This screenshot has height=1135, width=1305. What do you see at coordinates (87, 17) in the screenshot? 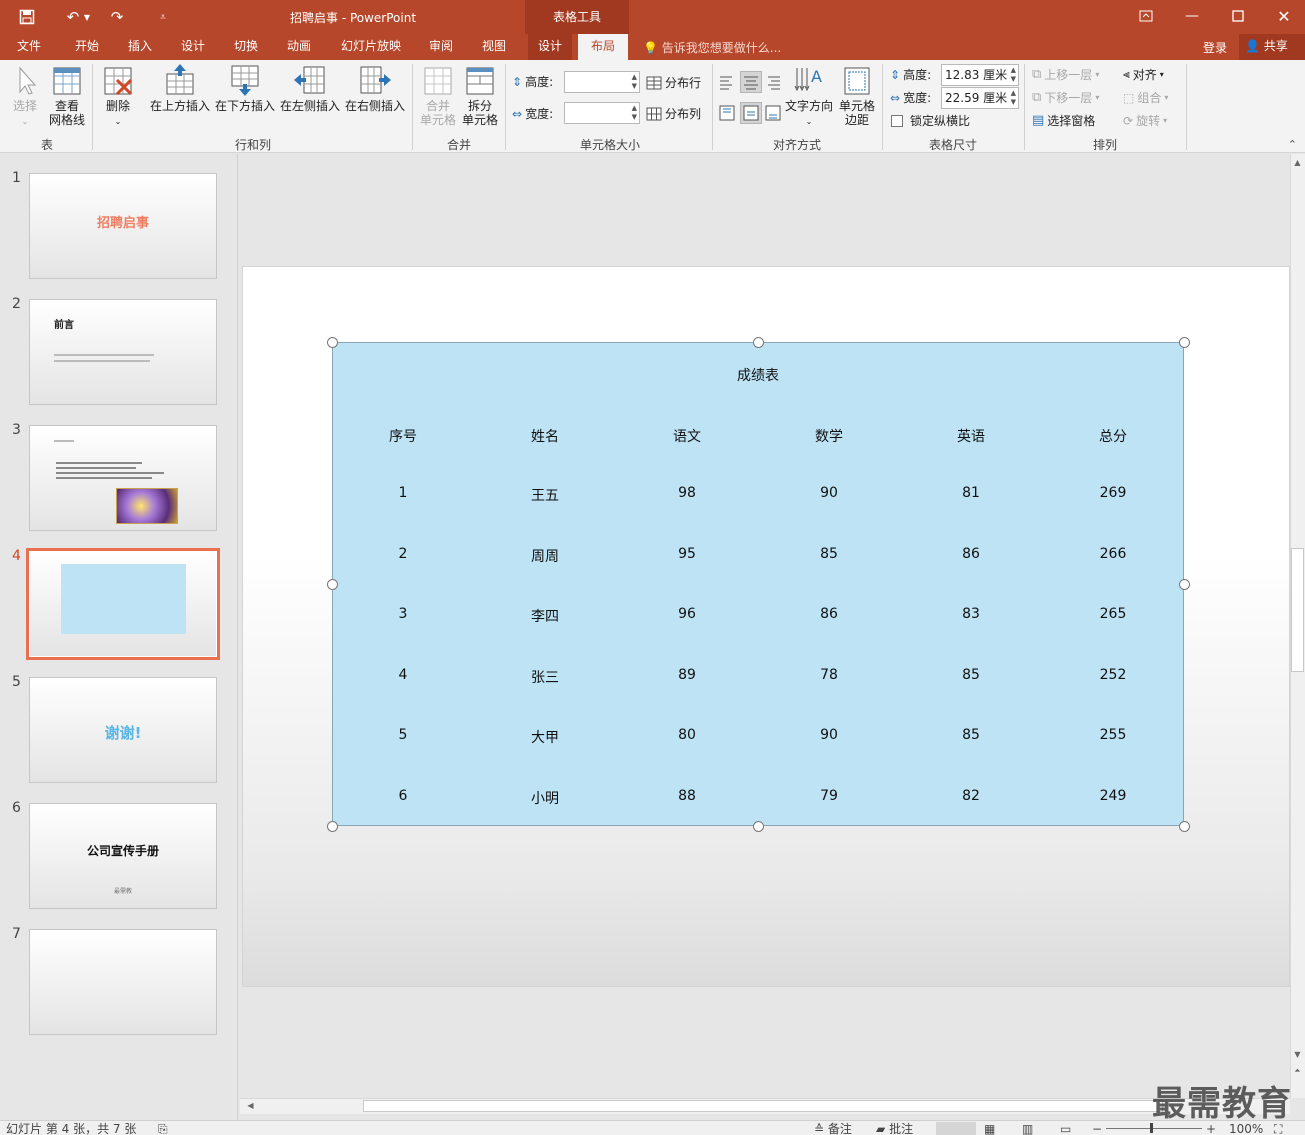
I see `undo-dropdown-icon: ▼` at bounding box center [87, 17].